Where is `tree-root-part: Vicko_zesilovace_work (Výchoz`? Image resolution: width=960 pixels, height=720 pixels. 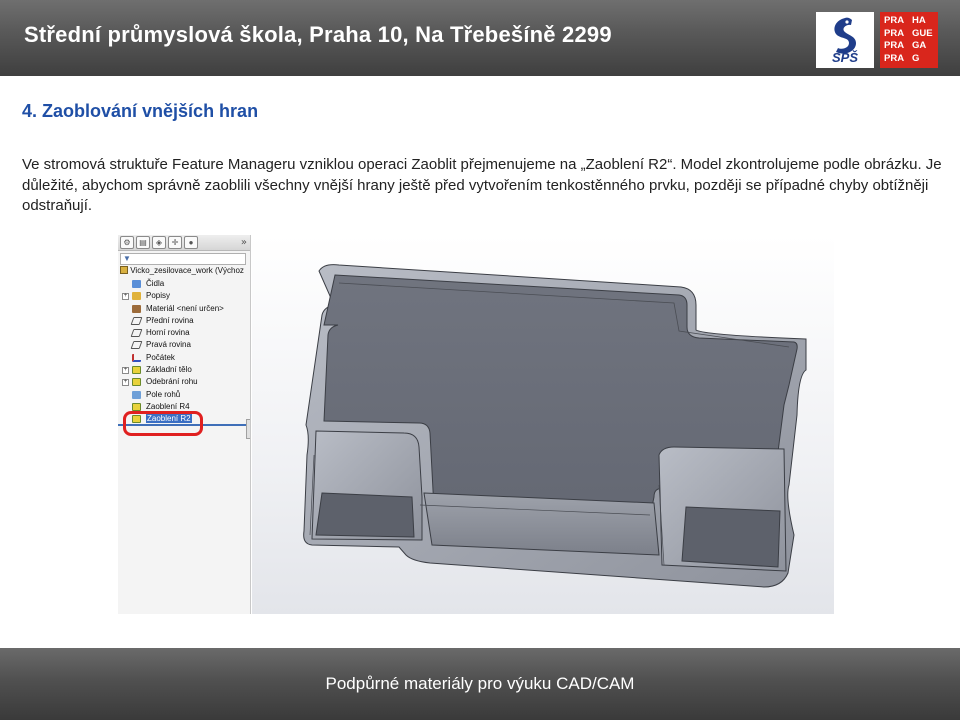 tree-root-part: Vicko_zesilovace_work (Výchoz is located at coordinates (182, 270).